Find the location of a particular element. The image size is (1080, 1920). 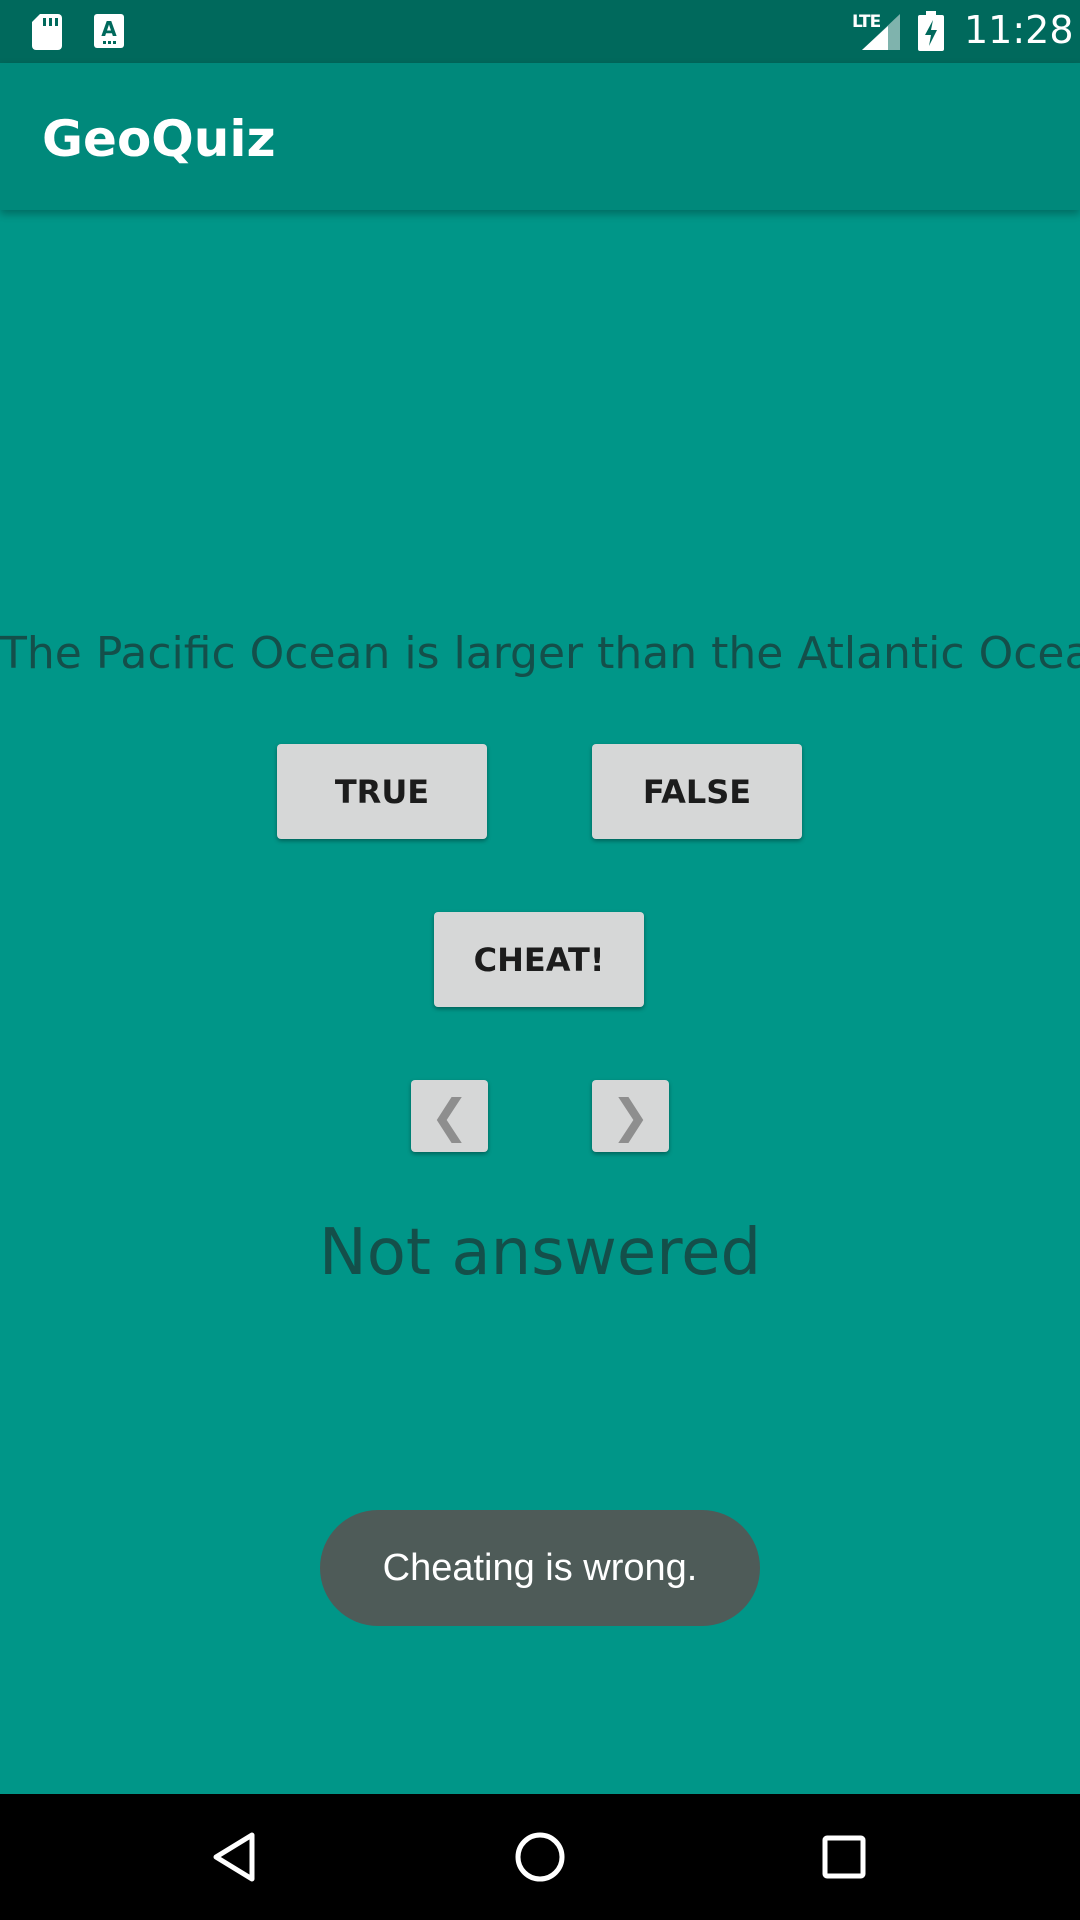

home-icon is located at coordinates (540, 1857).